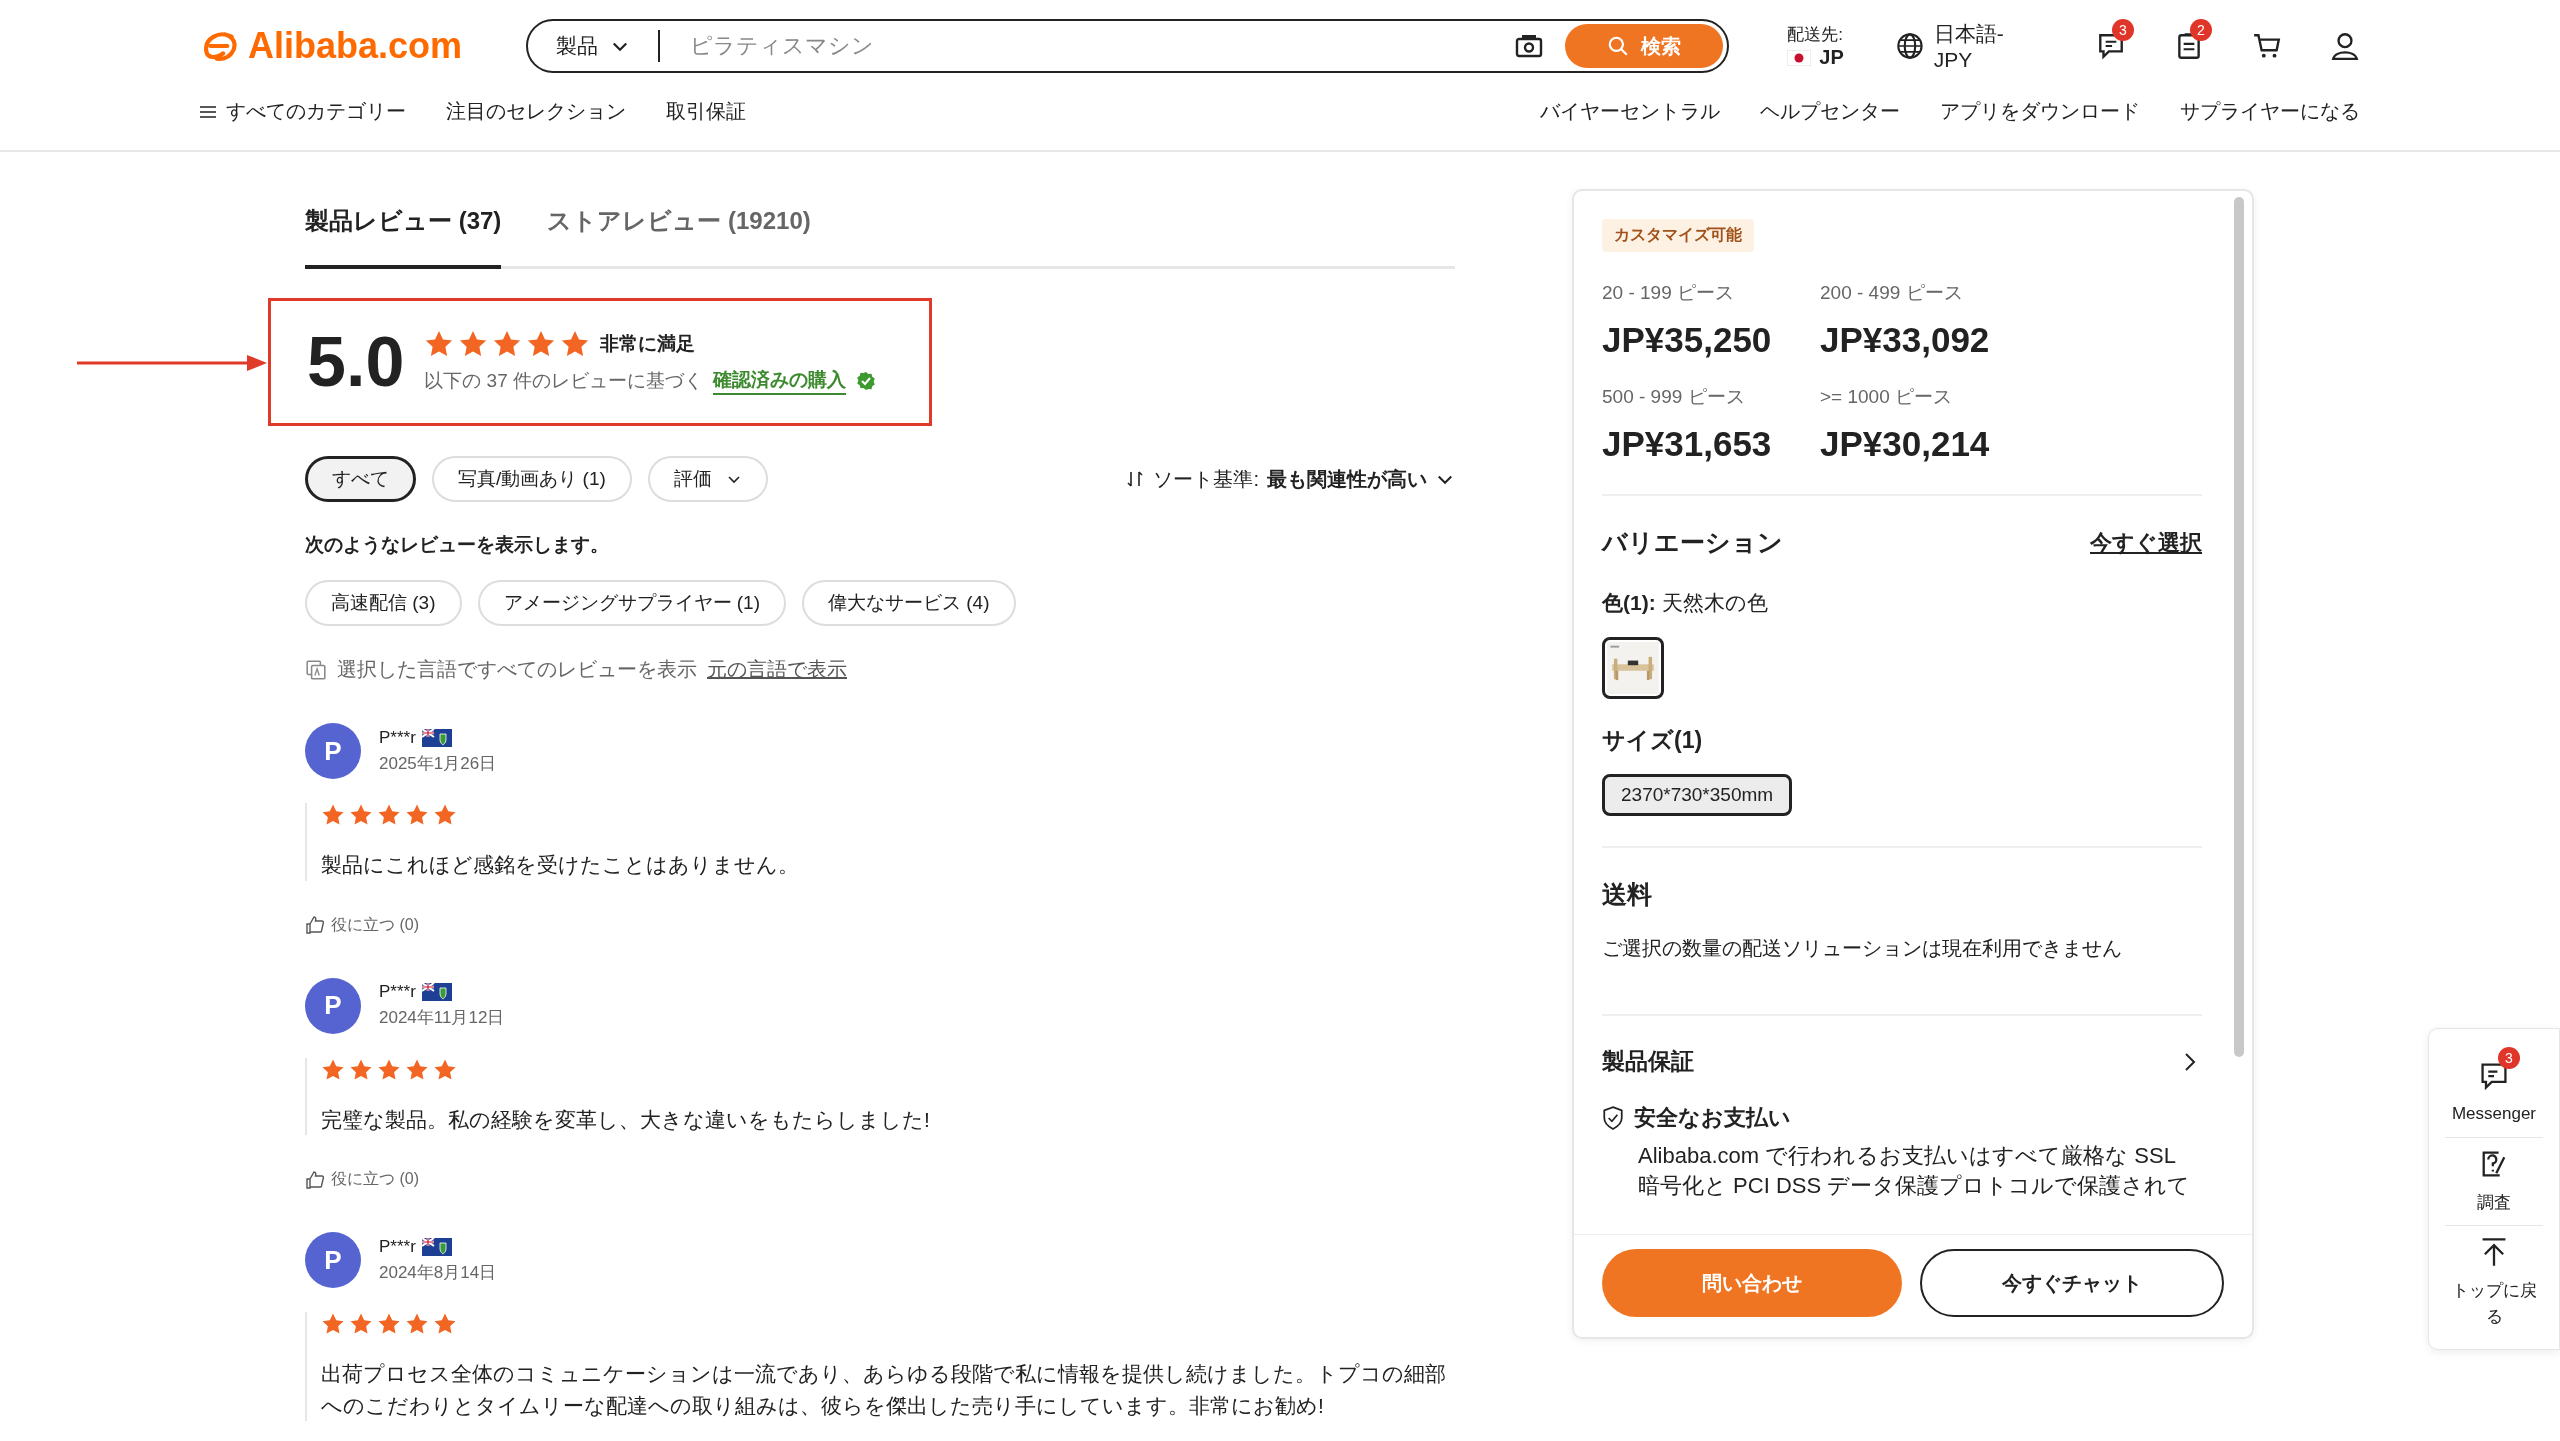 This screenshot has width=2560, height=1441. What do you see at coordinates (866, 381) in the screenshot?
I see `verified-badge-icon` at bounding box center [866, 381].